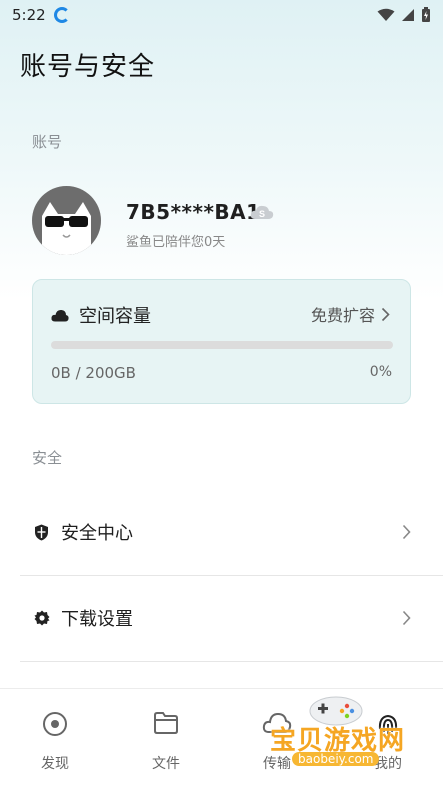  I want to click on nav-label-files: 文件, so click(166, 764).